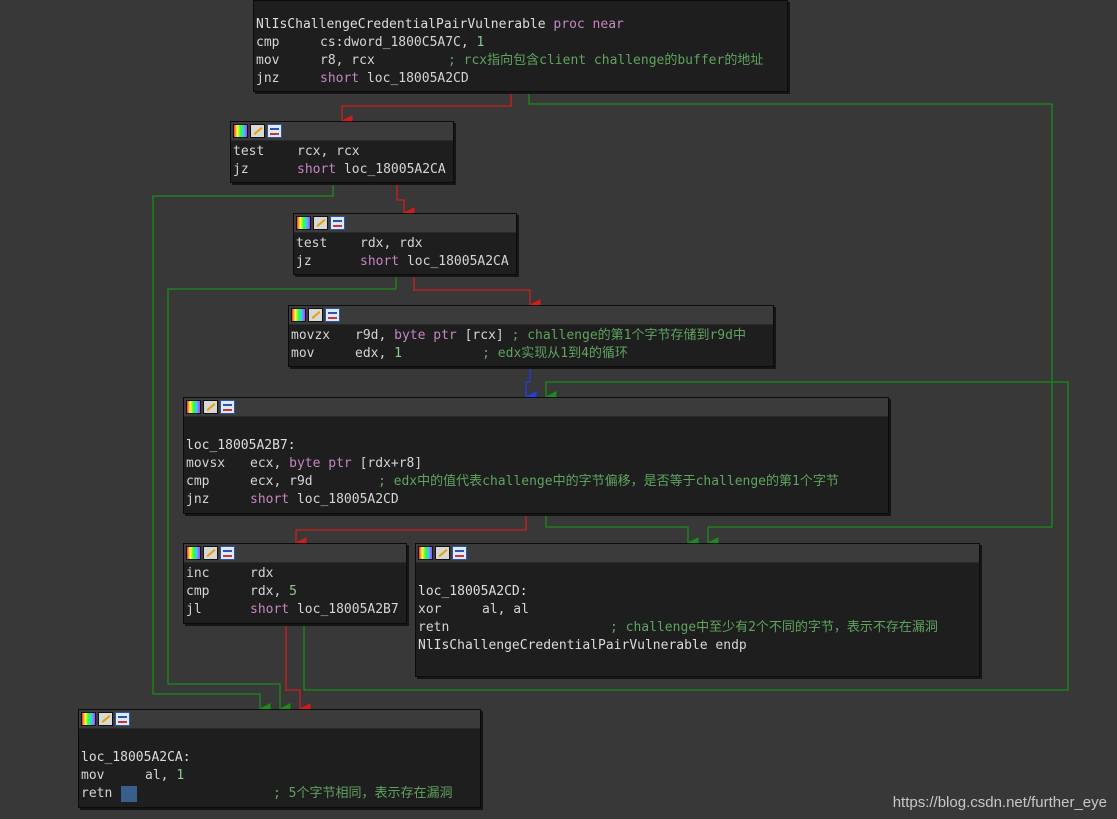 Image resolution: width=1117 pixels, height=819 pixels. What do you see at coordinates (628, 335) in the screenshot?
I see `comment: ; challenge的第1个字节存储到r9d中` at bounding box center [628, 335].